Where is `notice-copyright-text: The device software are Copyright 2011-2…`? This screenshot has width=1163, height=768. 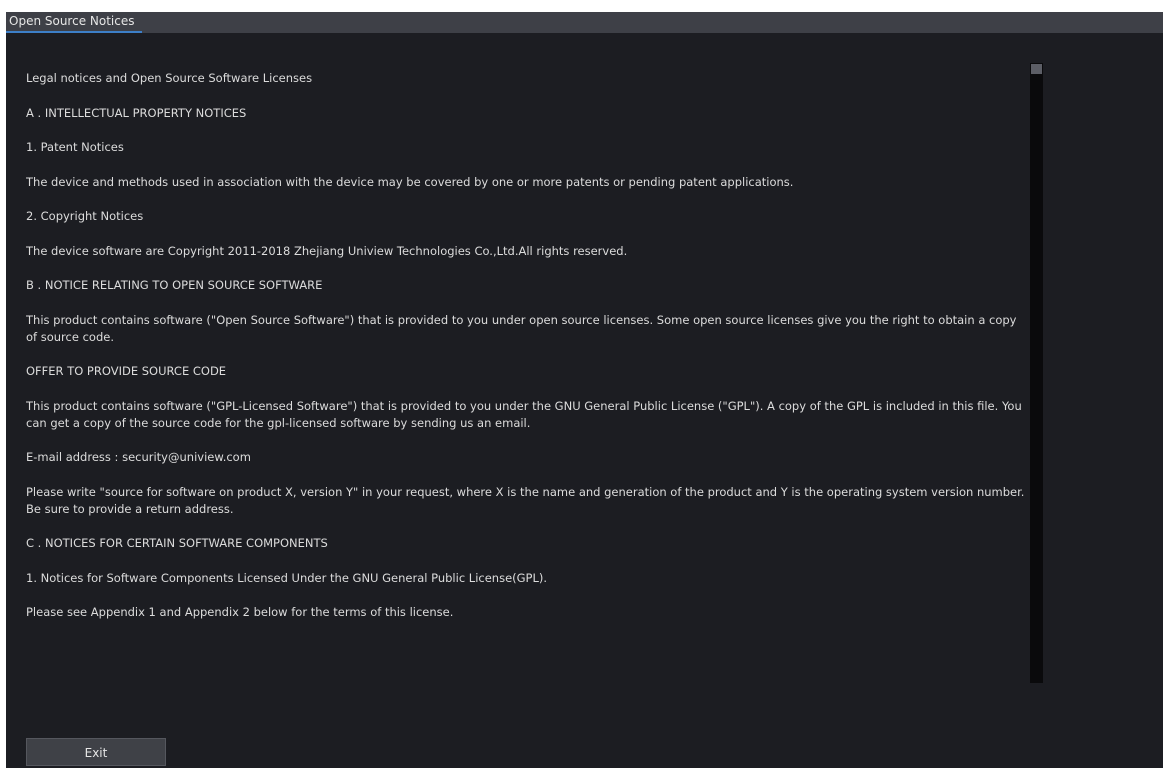 notice-copyright-text: The device software are Copyright 2011-2… is located at coordinates (327, 250).